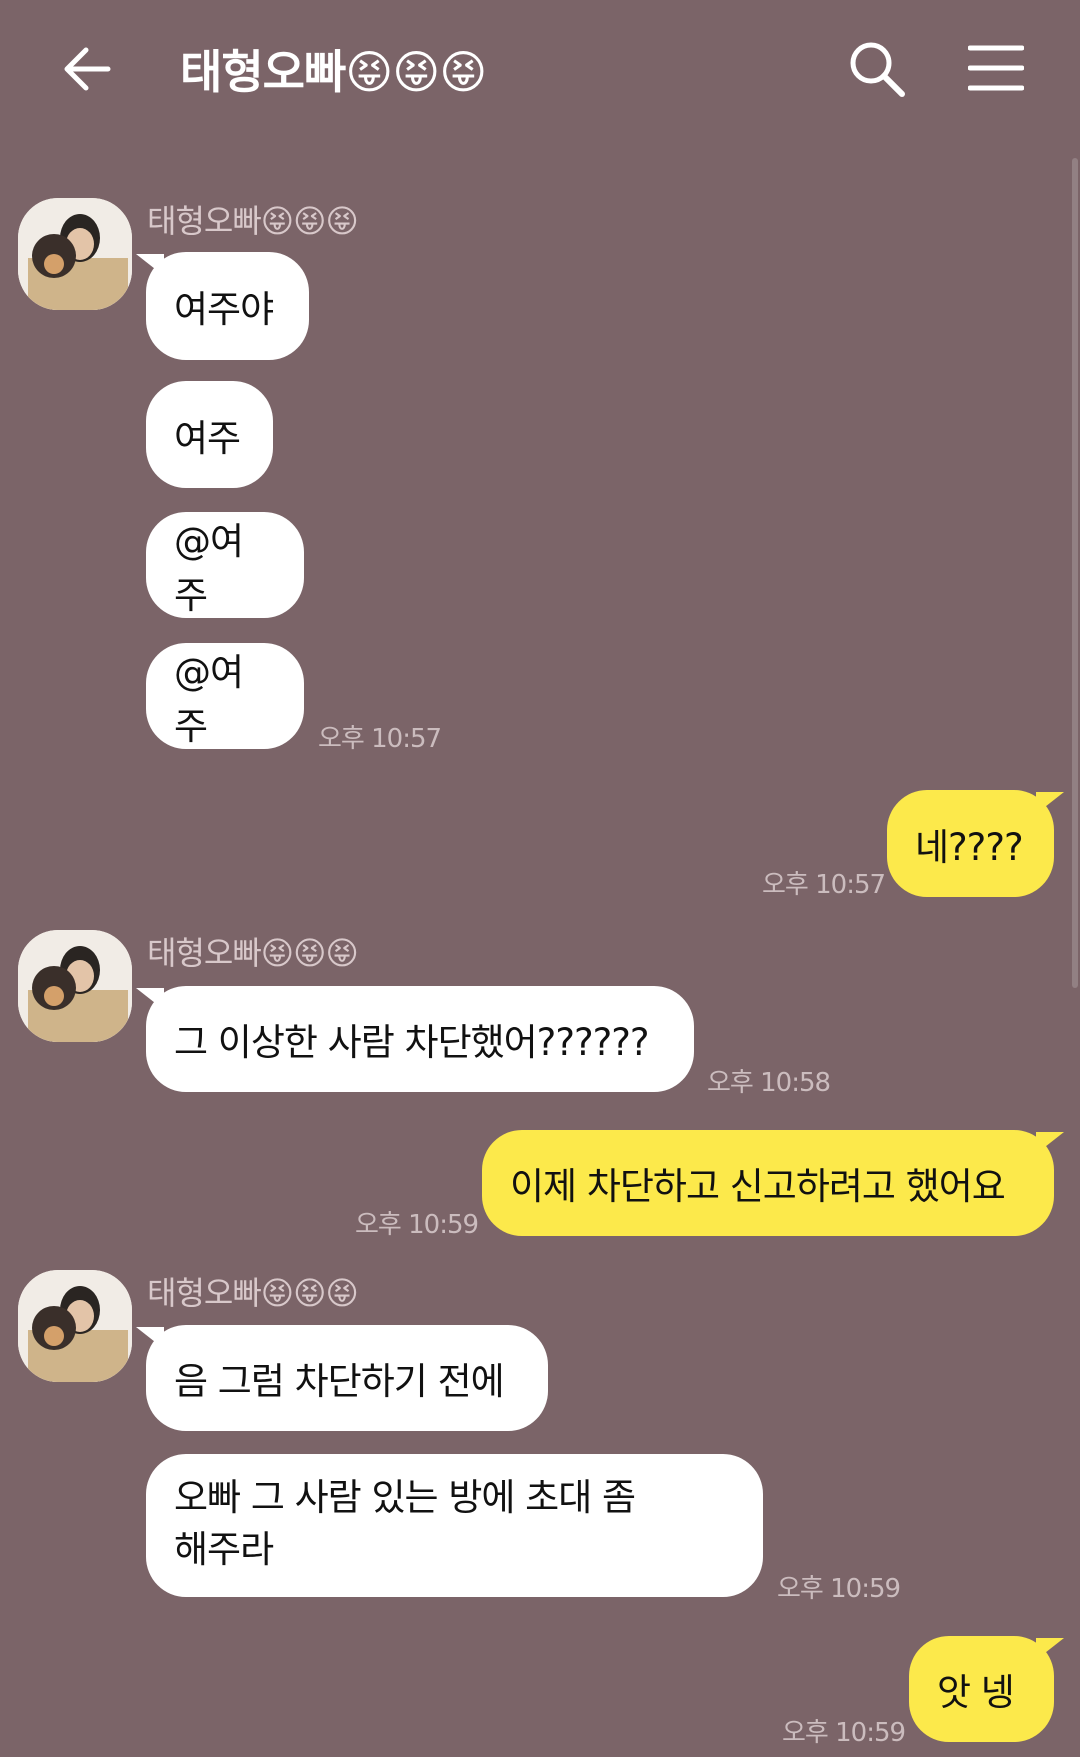 The height and width of the screenshot is (1757, 1080). What do you see at coordinates (981, 1689) in the screenshot?
I see `message-bubble-outgoing: 앗 넹` at bounding box center [981, 1689].